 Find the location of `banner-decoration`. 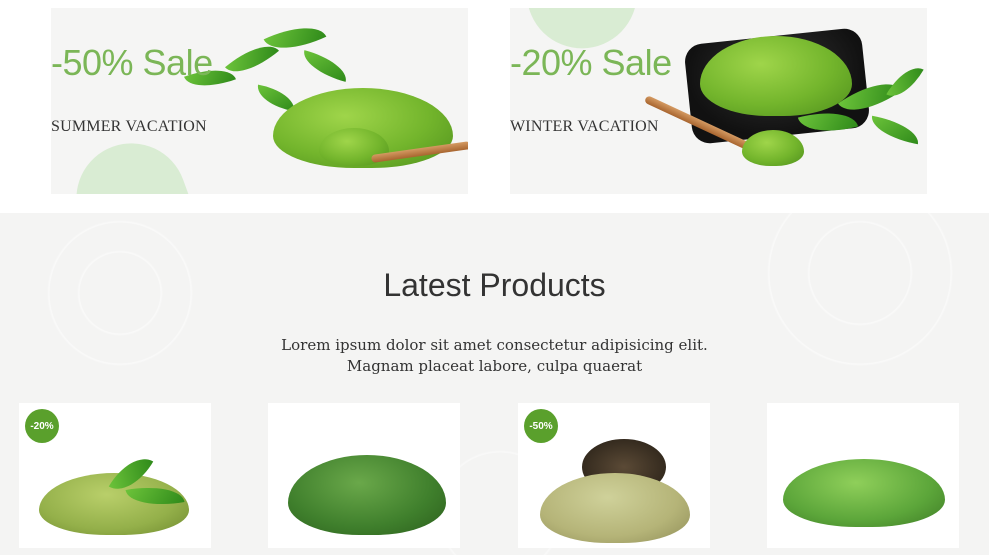

banner-decoration is located at coordinates (128, 160).